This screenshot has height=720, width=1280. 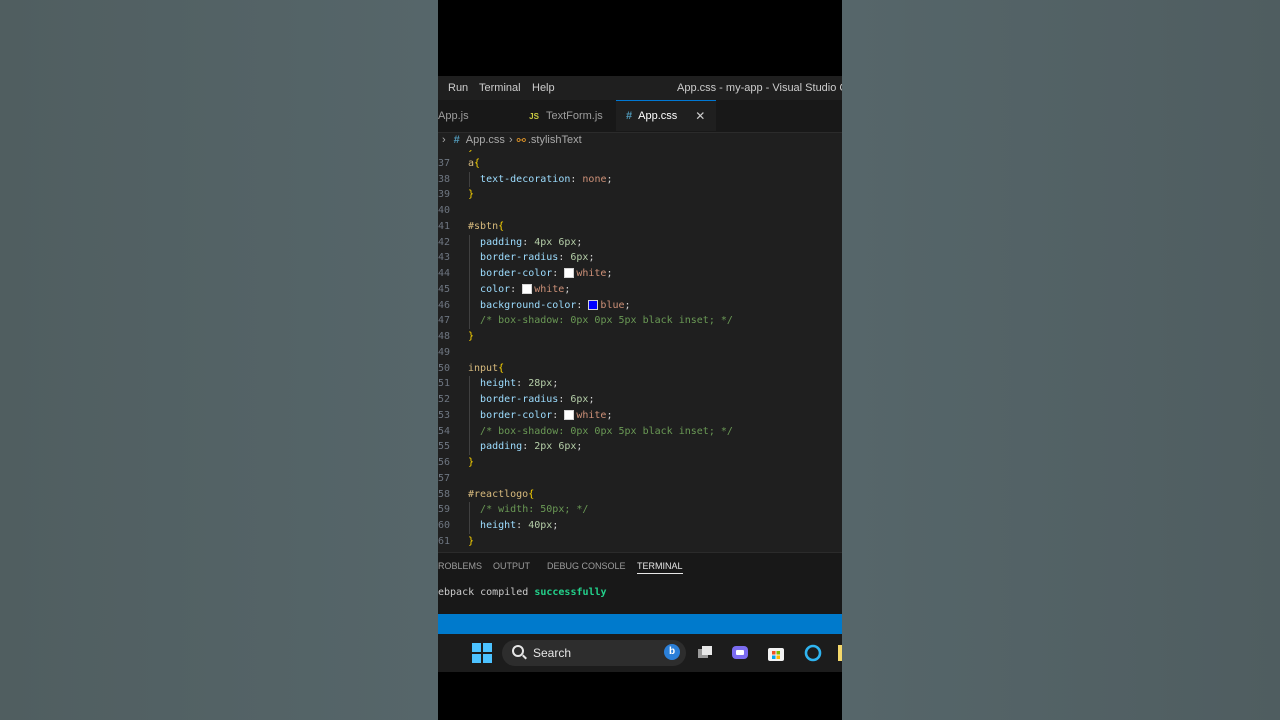 What do you see at coordinates (444, 305) in the screenshot?
I see `line-number: 46` at bounding box center [444, 305].